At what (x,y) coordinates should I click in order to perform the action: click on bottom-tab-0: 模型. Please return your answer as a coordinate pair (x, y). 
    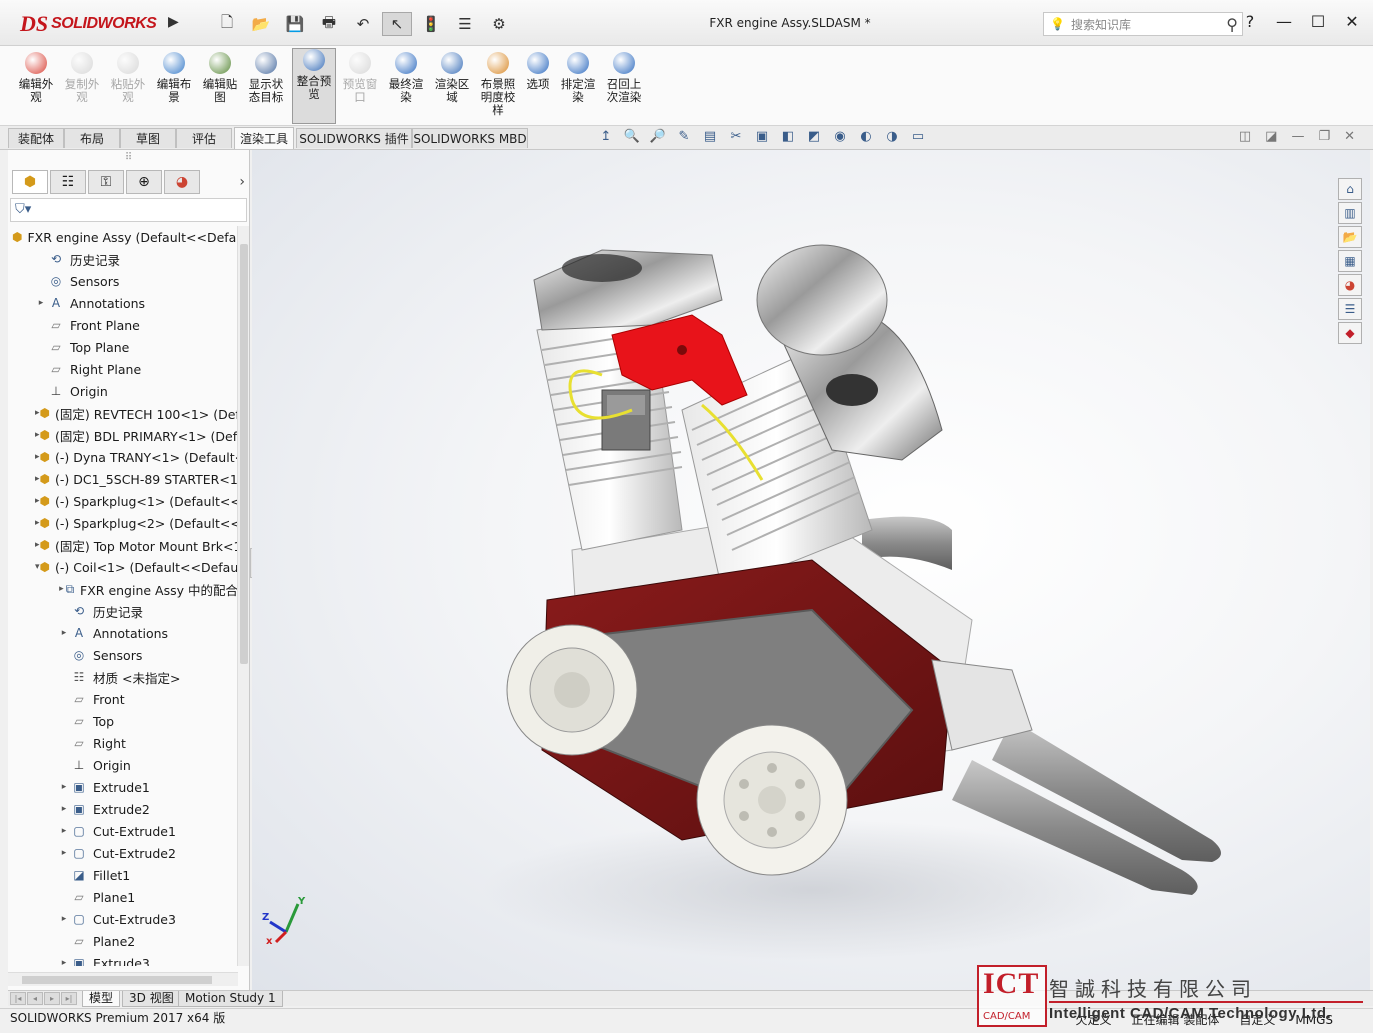
    Looking at the image, I should click on (101, 999).